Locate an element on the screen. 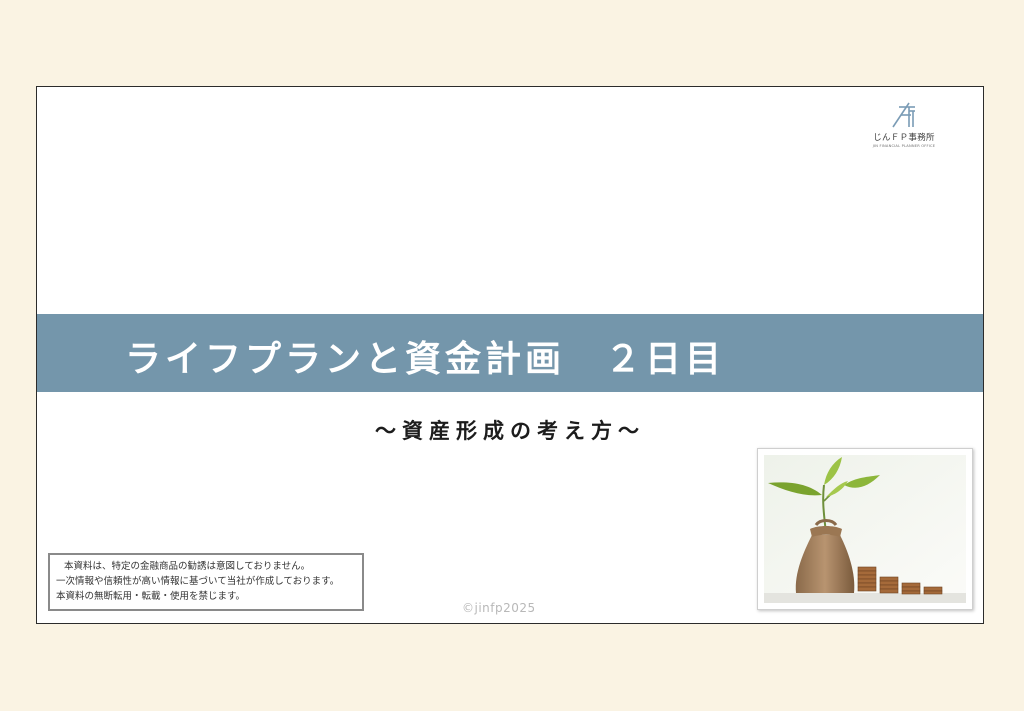 This screenshot has height=711, width=1024. slide-subtitle: ～資産形成の考え方～ is located at coordinates (510, 431).